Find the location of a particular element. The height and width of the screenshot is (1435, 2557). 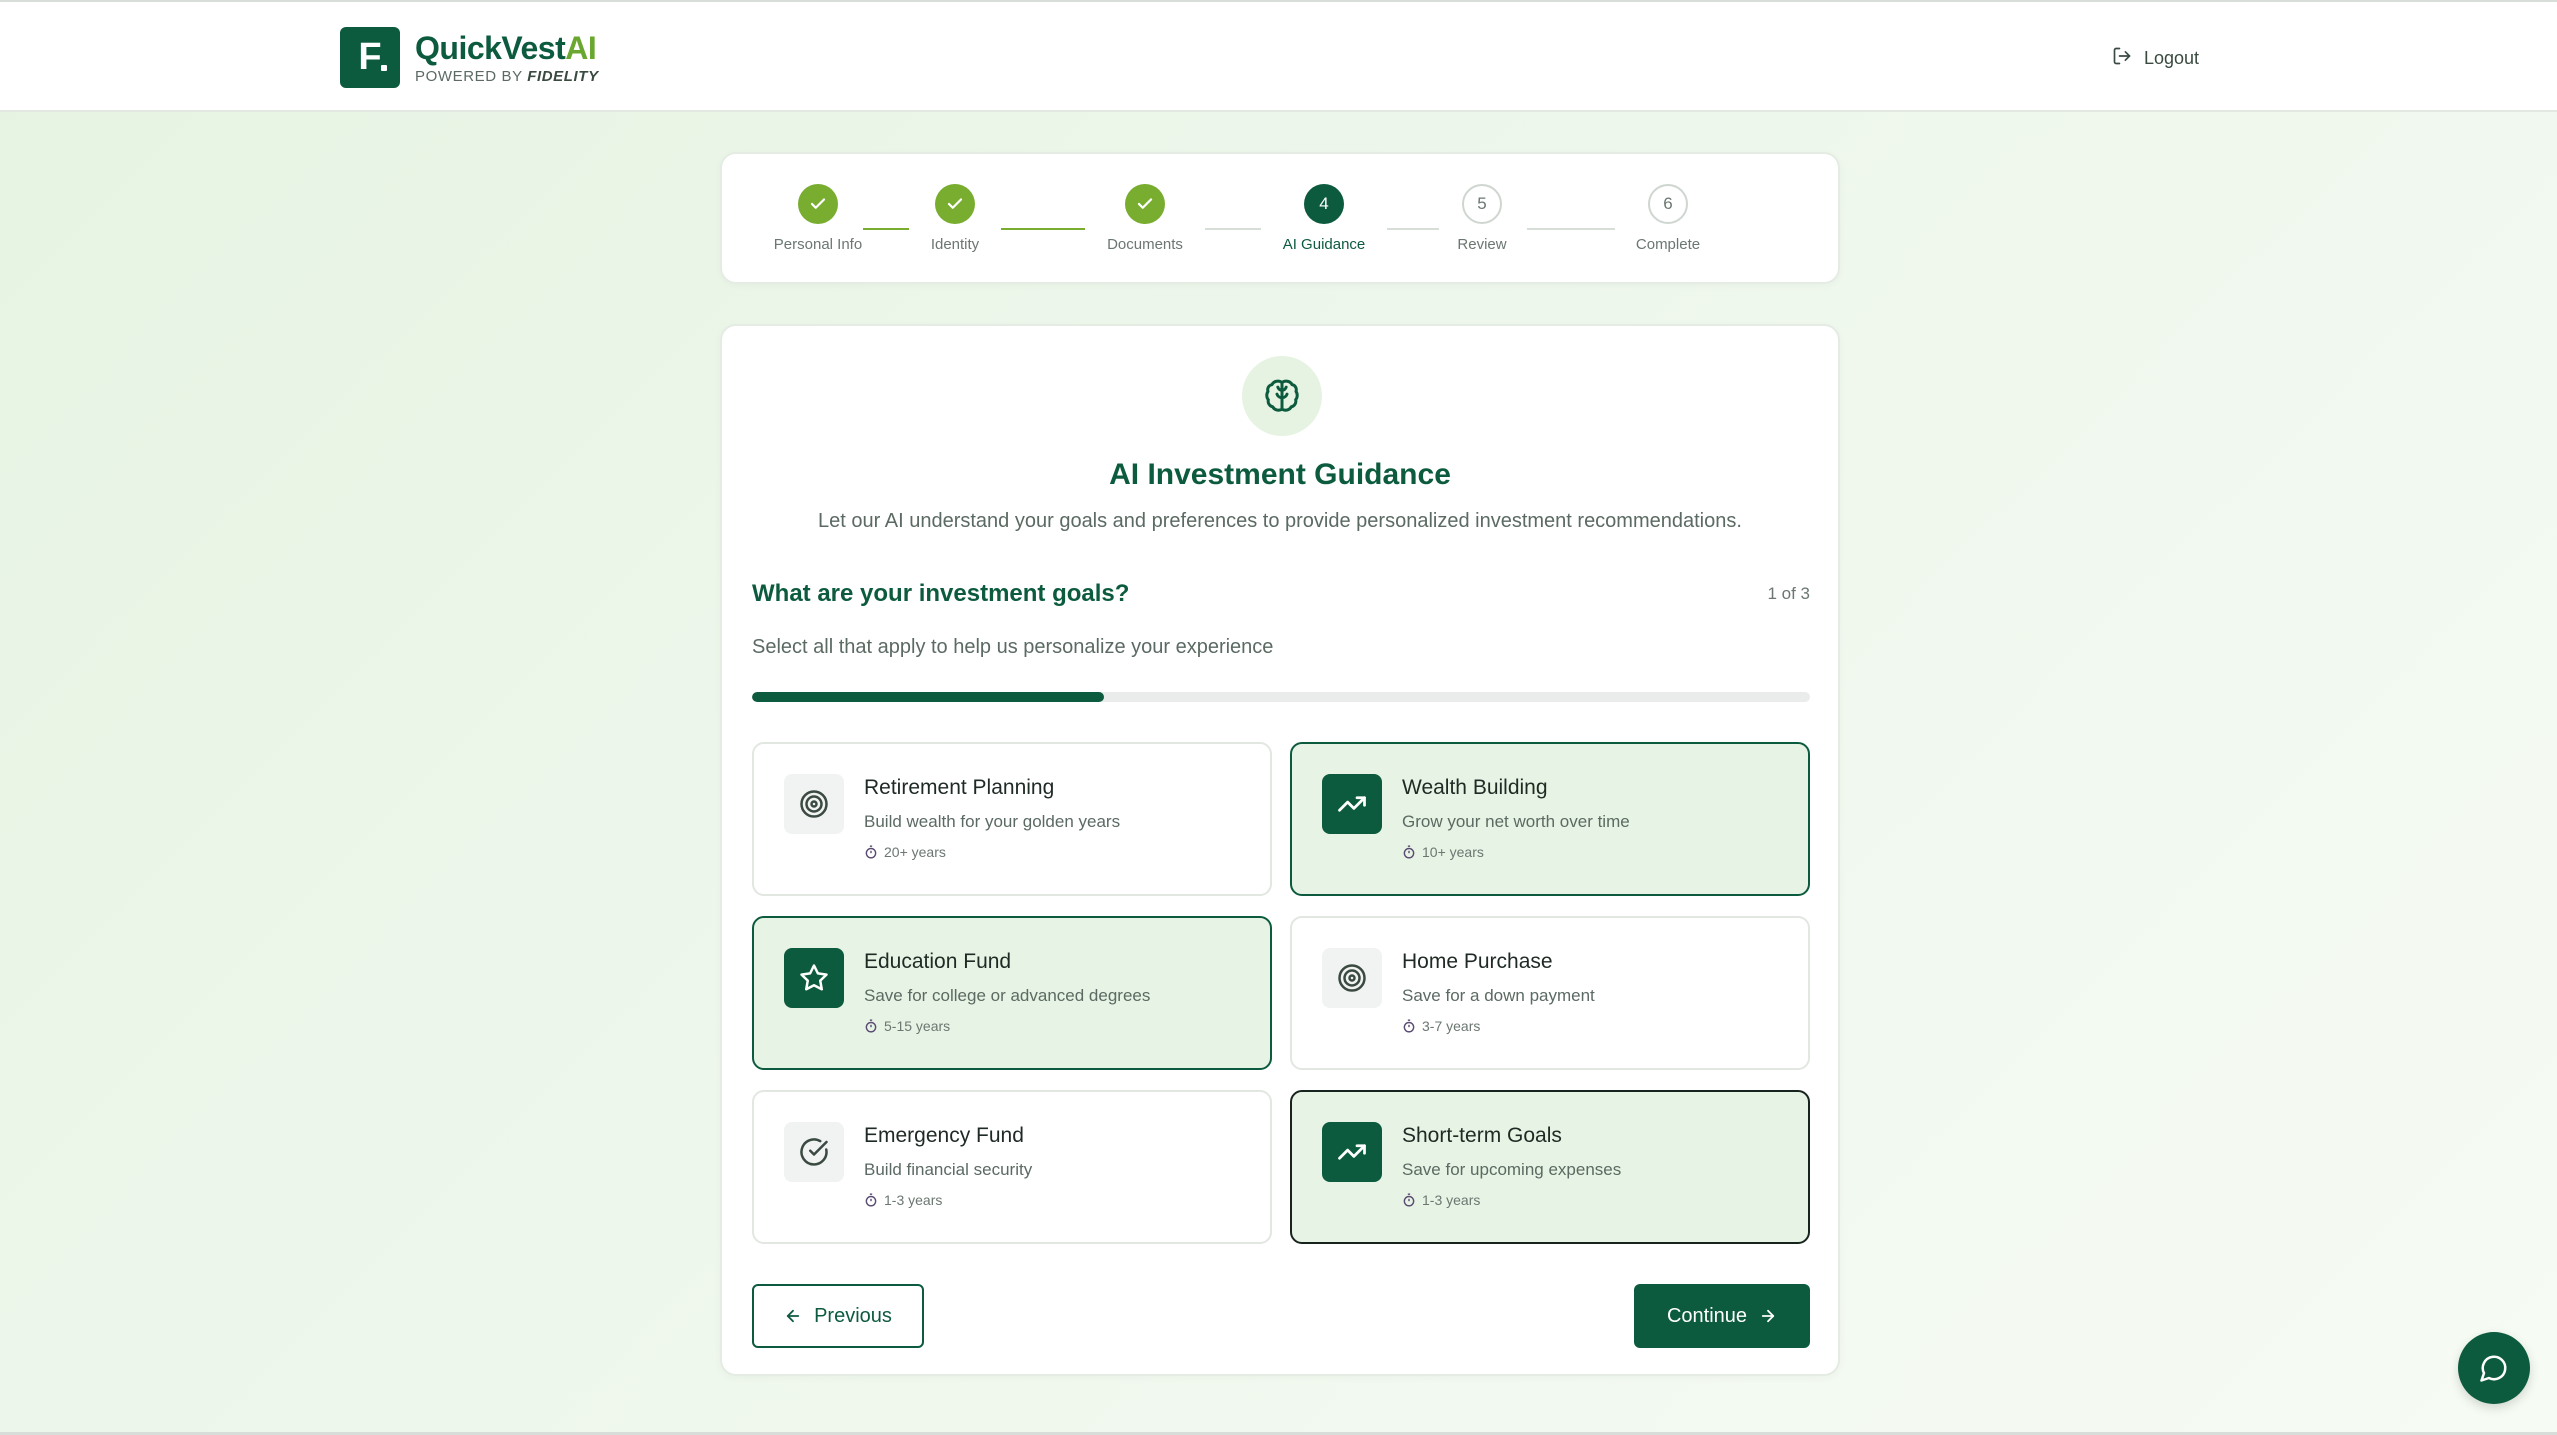

continue-label: Continue is located at coordinates (1707, 1315).